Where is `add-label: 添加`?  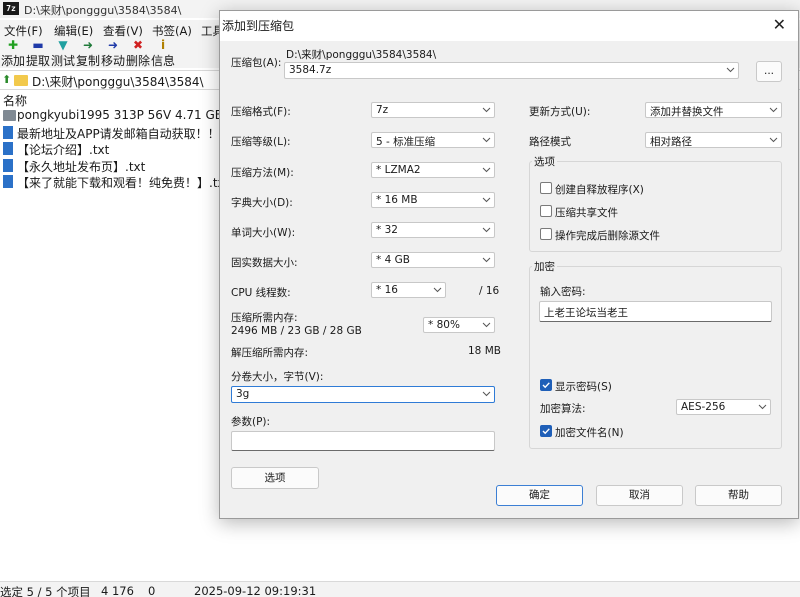 add-label: 添加 is located at coordinates (12, 61).